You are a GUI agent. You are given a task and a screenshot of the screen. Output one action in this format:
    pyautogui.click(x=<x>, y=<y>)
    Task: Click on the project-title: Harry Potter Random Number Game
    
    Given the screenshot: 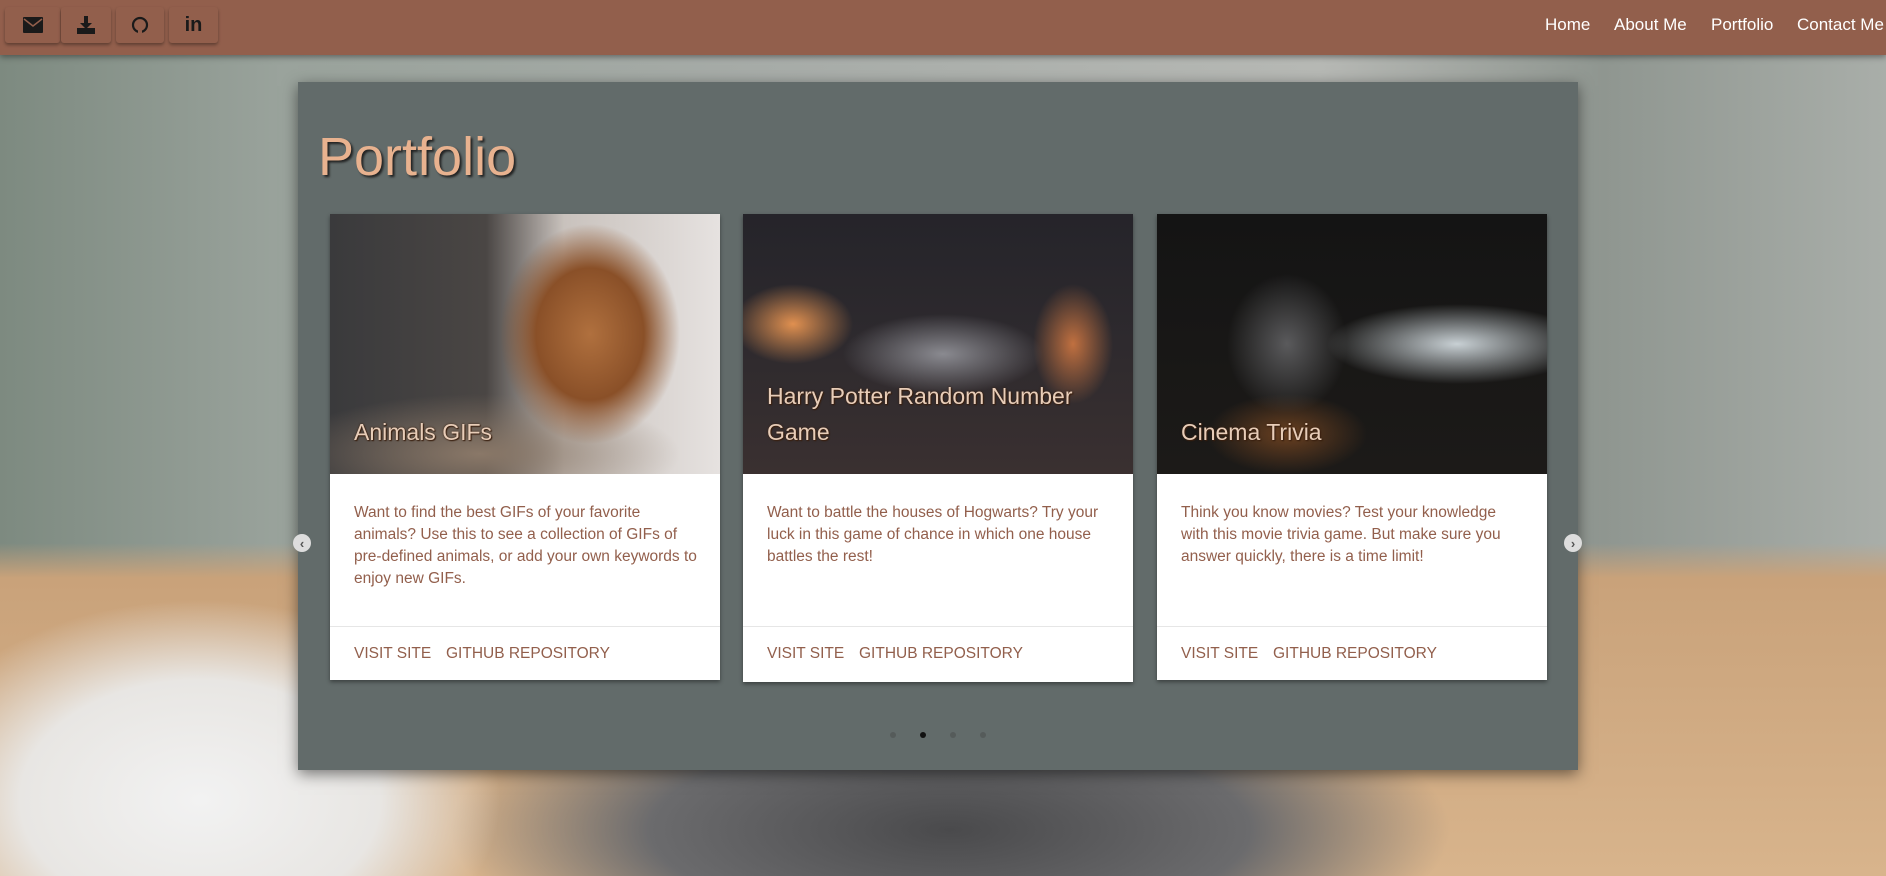 What is the action you would take?
    pyautogui.click(x=920, y=414)
    